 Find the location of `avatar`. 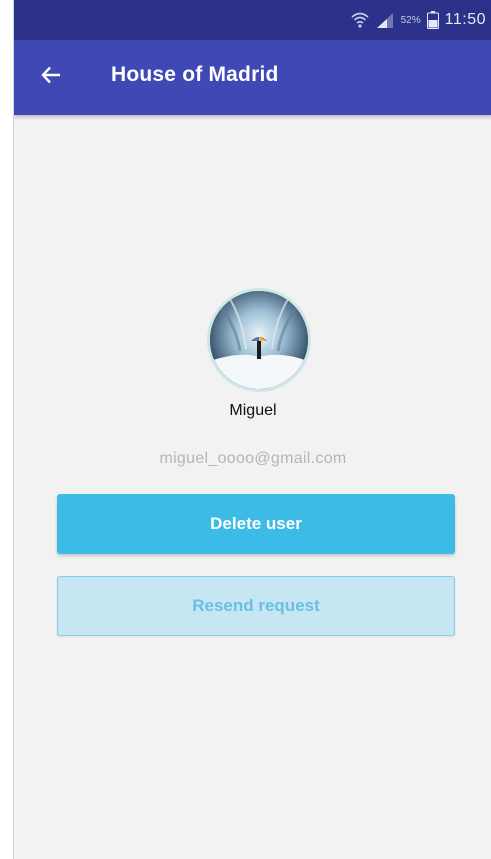

avatar is located at coordinates (259, 340).